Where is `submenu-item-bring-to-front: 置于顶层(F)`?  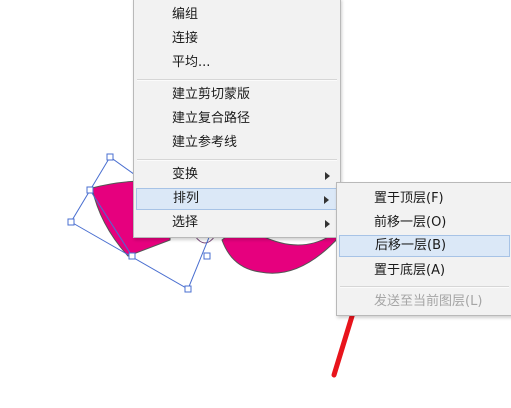
submenu-item-bring-to-front: 置于顶层(F) is located at coordinates (424, 199).